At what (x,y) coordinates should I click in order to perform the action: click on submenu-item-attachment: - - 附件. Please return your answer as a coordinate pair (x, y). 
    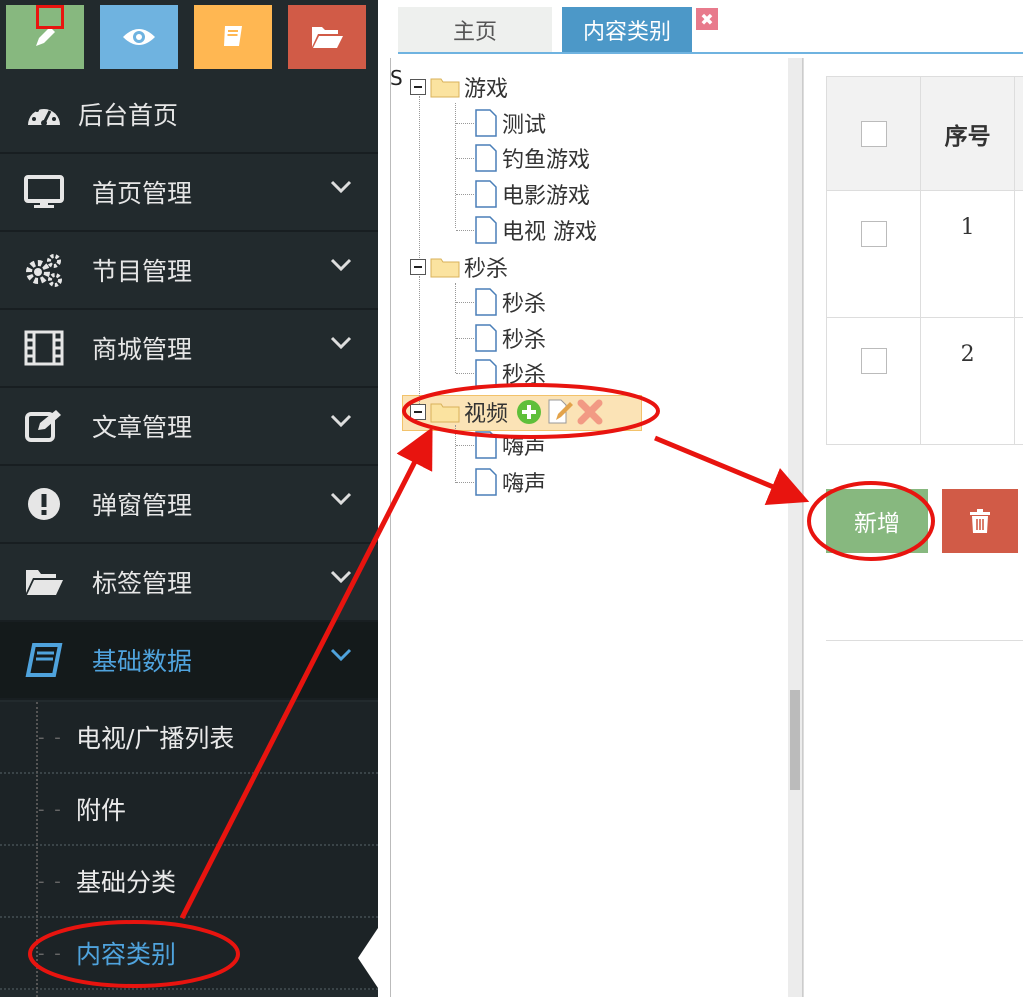
    Looking at the image, I should click on (189, 810).